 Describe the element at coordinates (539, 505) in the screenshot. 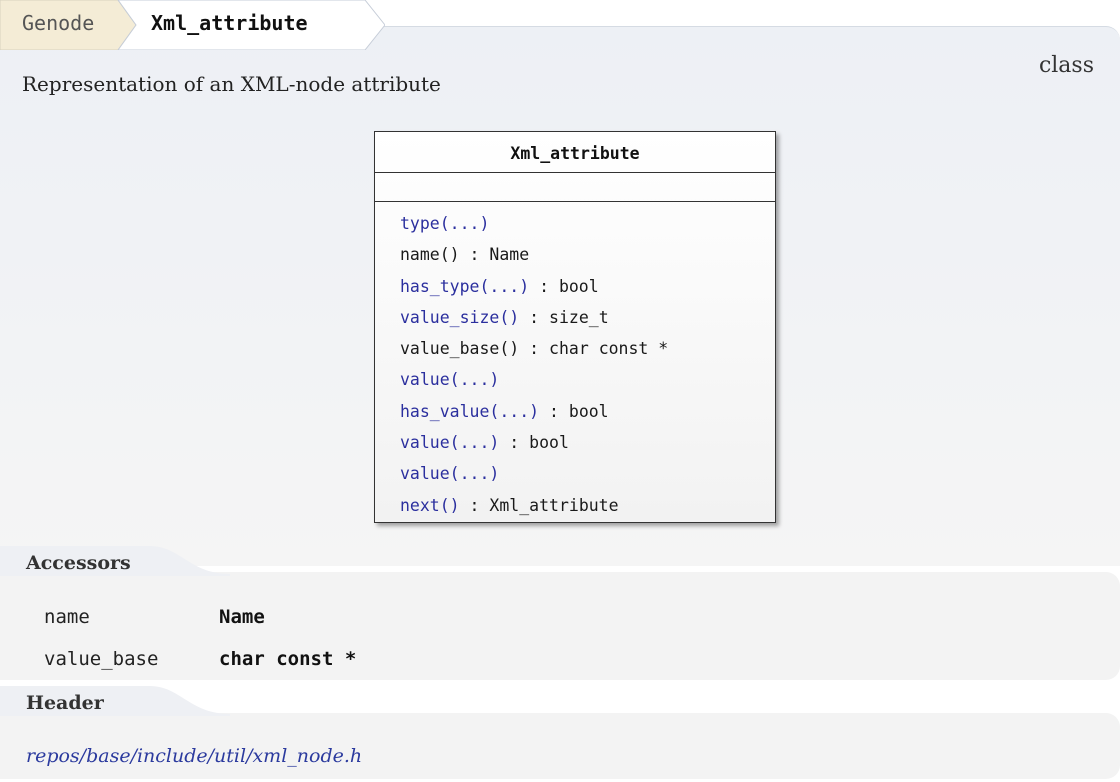

I see `uml-method-return: : Xml_attribute` at that location.